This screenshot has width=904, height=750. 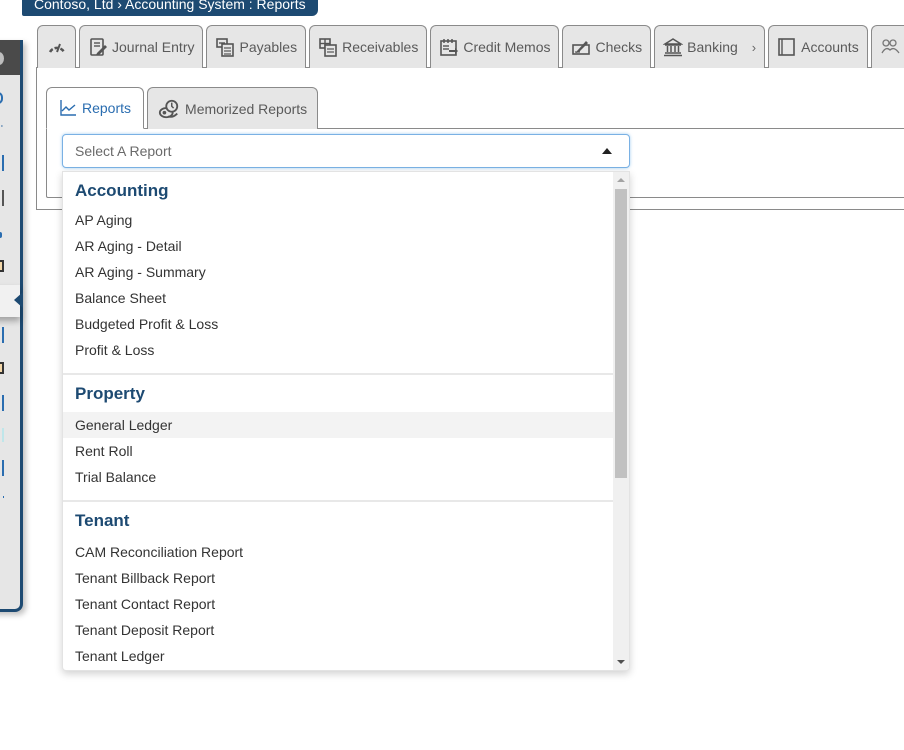 I want to click on report-option: Budgeted Profit & Loss, so click(x=338, y=324).